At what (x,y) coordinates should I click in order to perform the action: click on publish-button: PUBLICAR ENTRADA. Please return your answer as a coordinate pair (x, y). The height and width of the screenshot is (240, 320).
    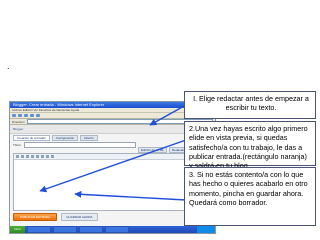
    Looking at the image, I should click on (35, 217).